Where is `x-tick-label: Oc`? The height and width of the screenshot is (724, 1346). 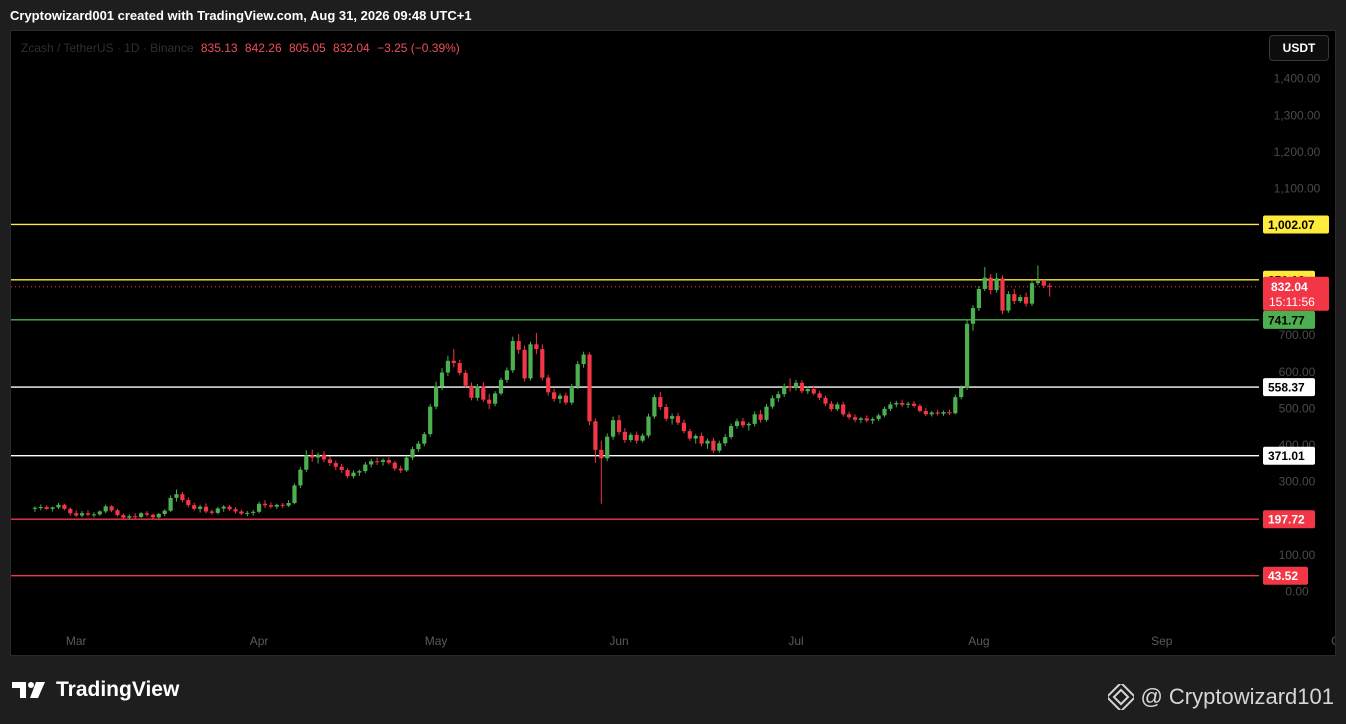
x-tick-label: Oc is located at coordinates (1333, 641).